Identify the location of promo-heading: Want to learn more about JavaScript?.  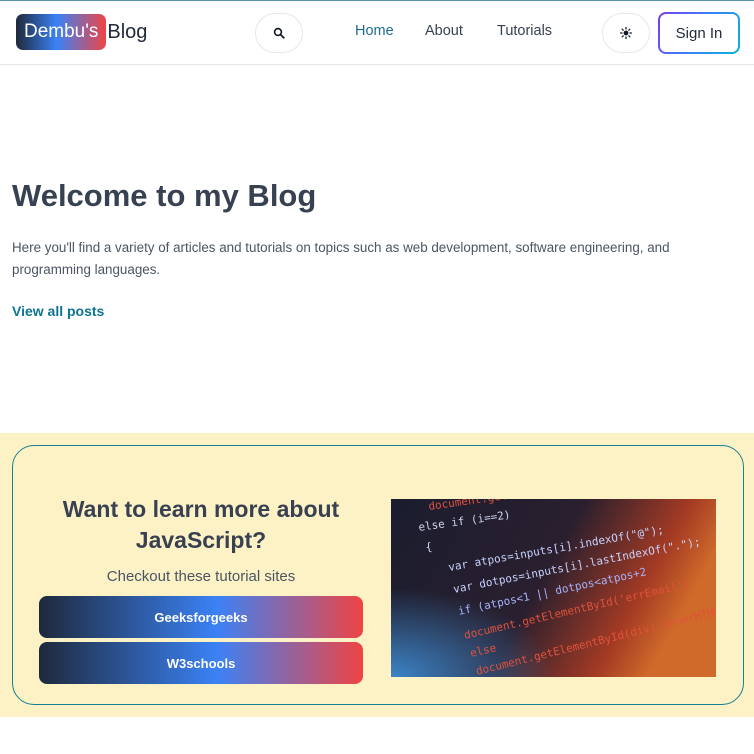
(201, 524).